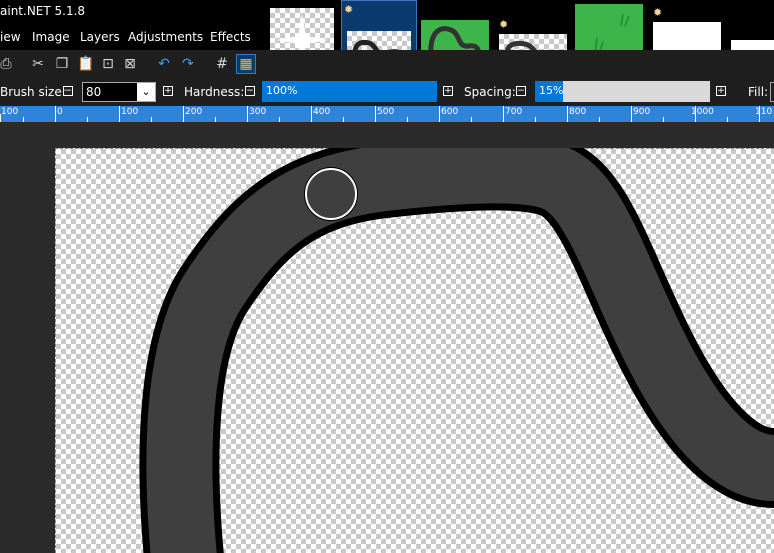  Describe the element at coordinates (108, 64) in the screenshot. I see `crop-icon: ⊡` at that location.